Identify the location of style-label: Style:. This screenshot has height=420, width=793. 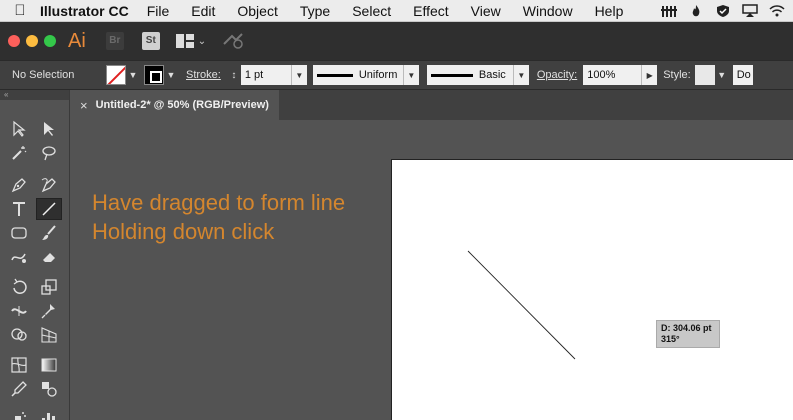
(677, 75).